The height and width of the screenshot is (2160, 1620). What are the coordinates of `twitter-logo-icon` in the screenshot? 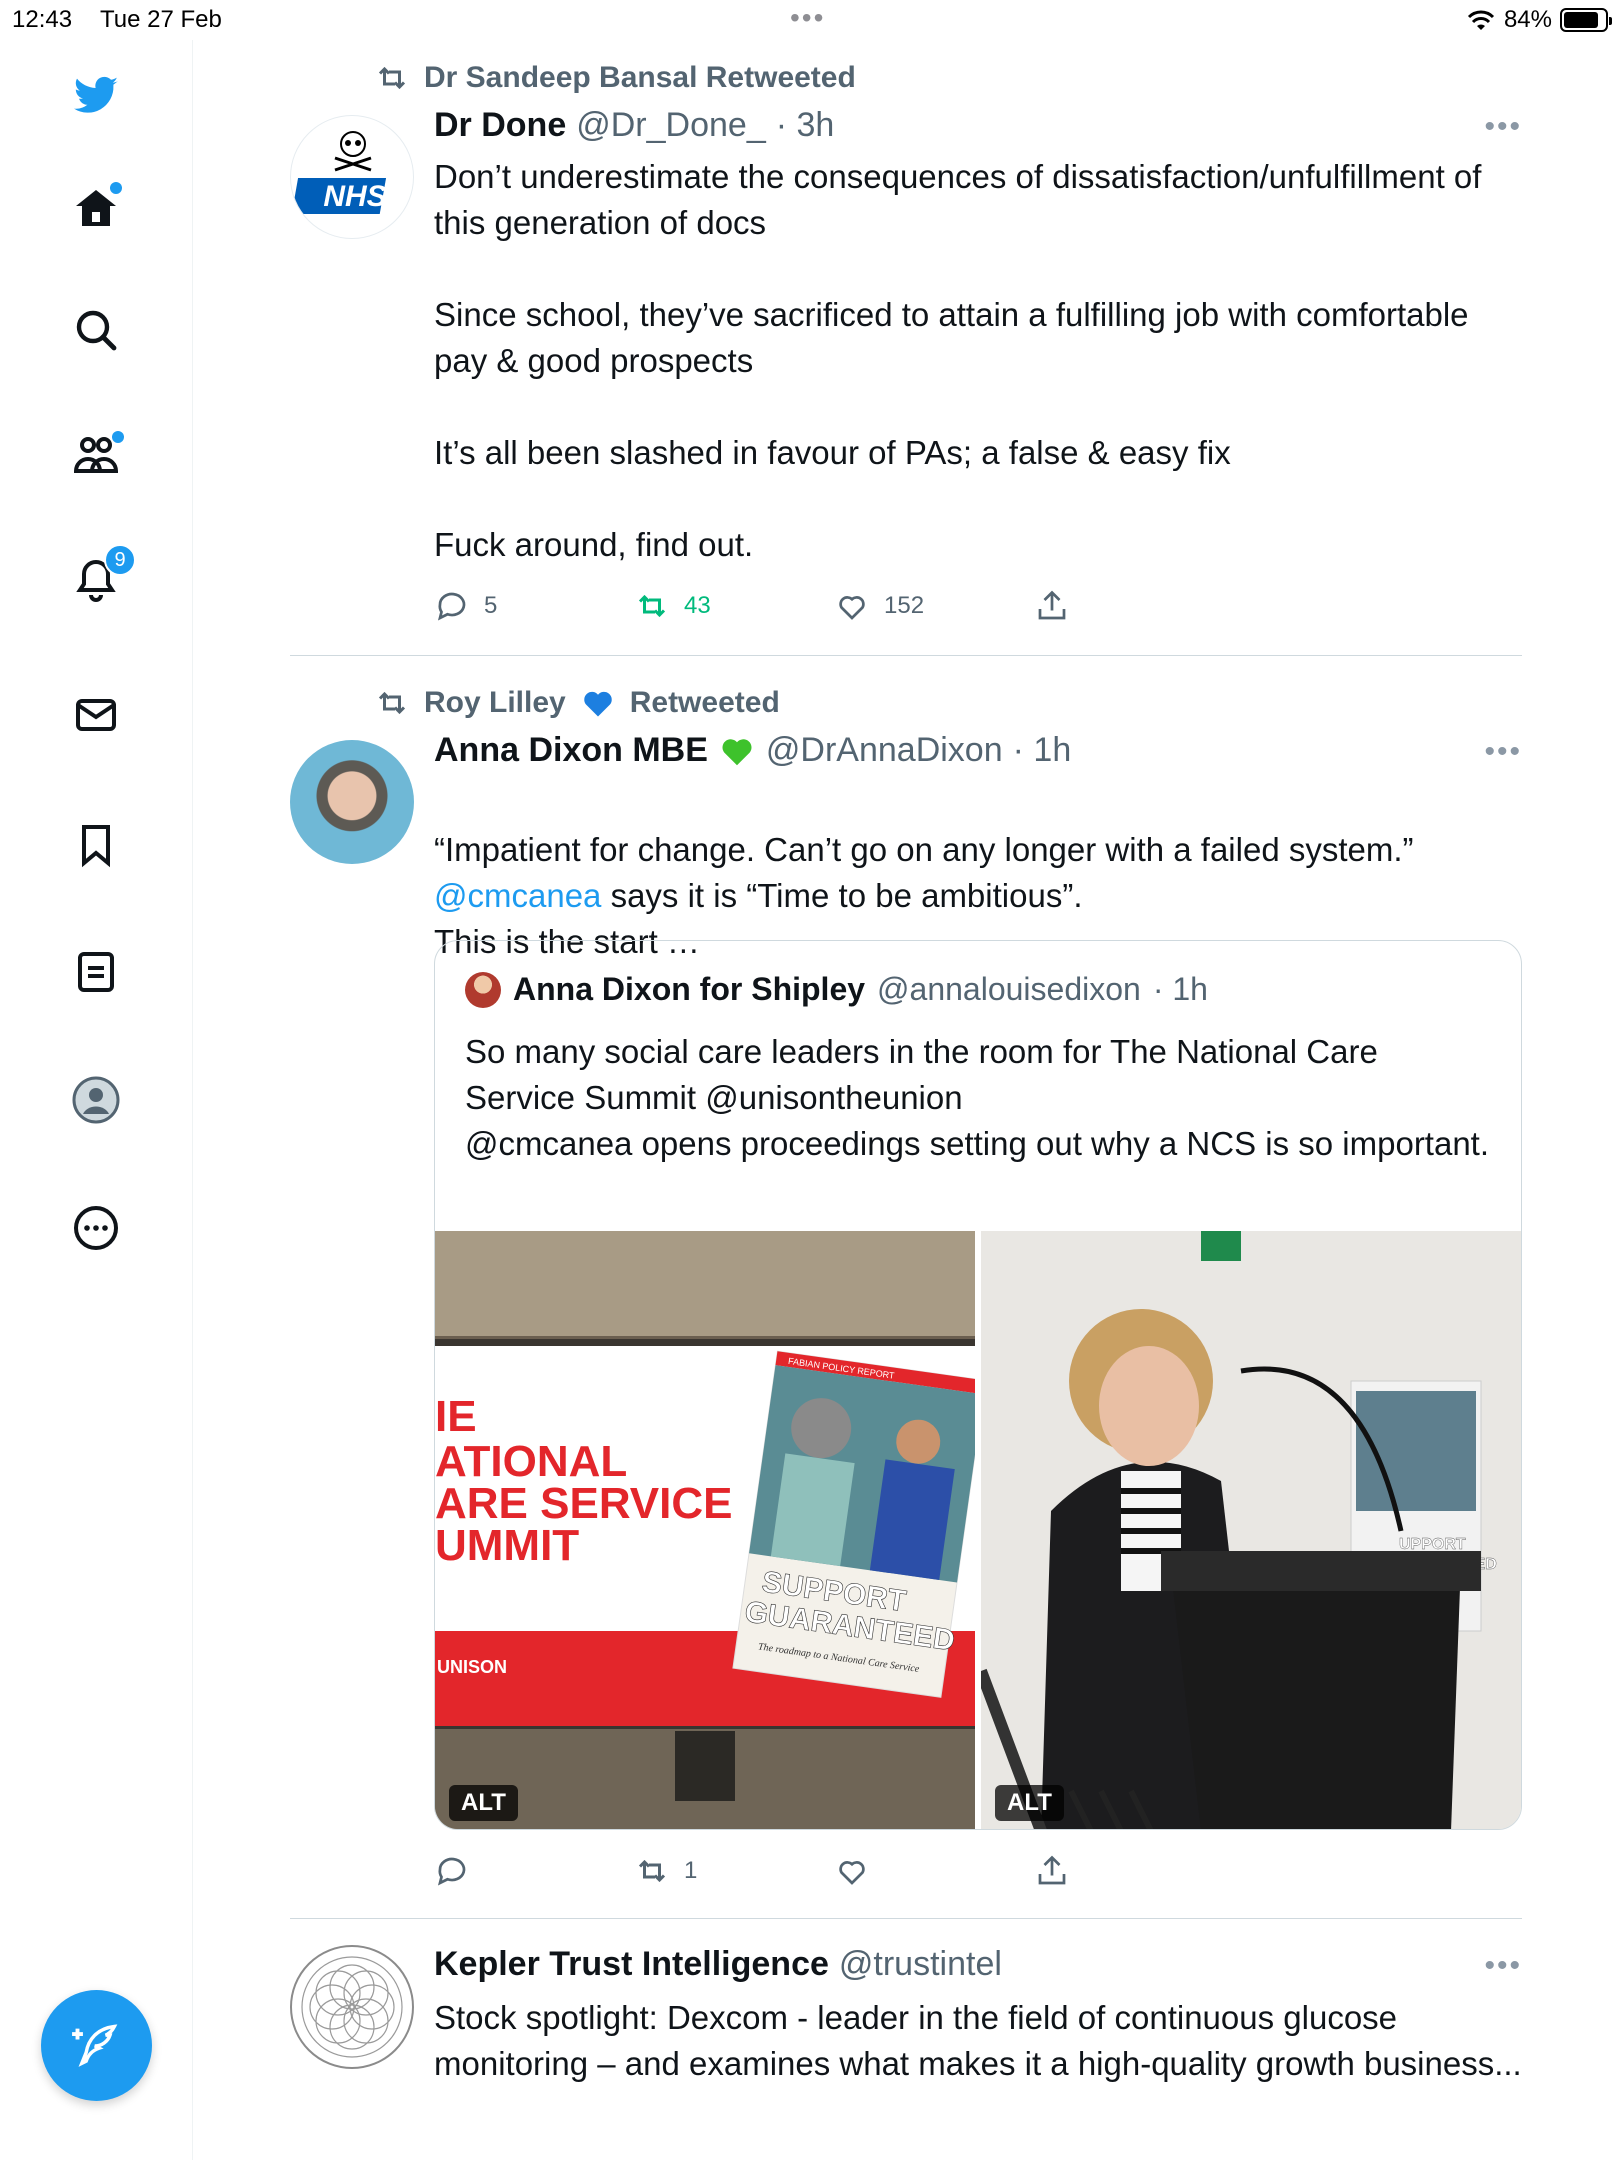 It's located at (96, 95).